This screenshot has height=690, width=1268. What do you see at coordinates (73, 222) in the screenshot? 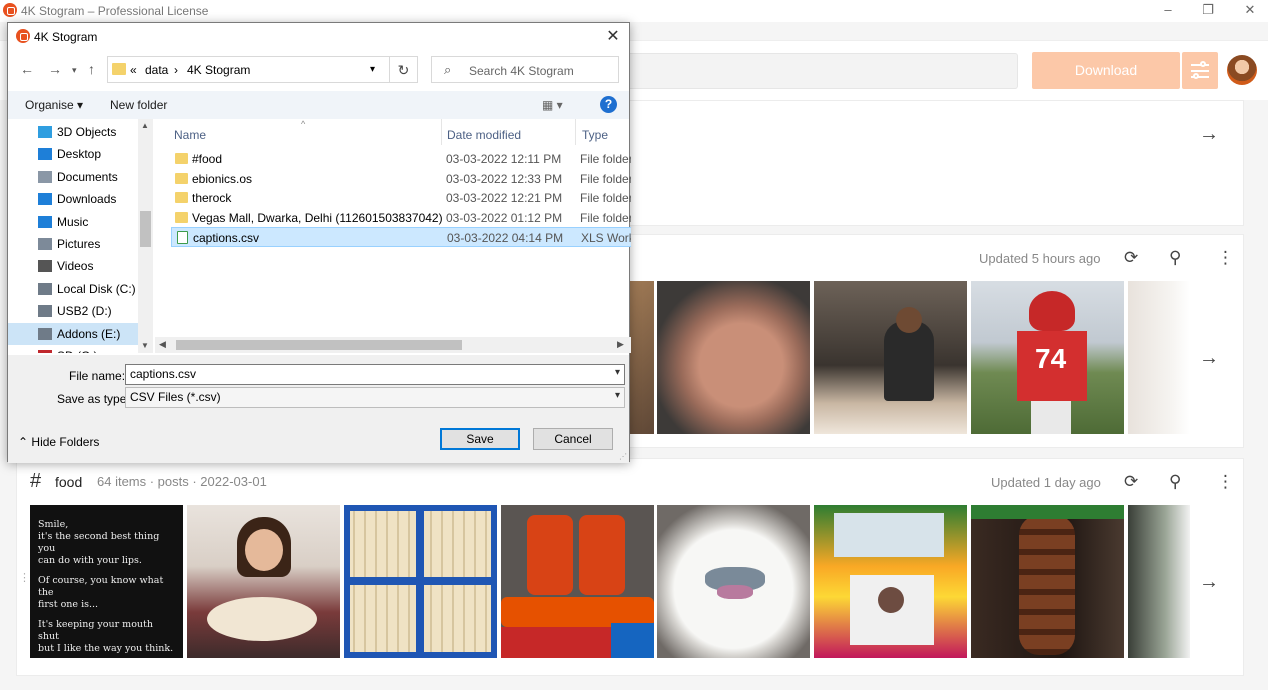
I see `nav-item: Music` at bounding box center [73, 222].